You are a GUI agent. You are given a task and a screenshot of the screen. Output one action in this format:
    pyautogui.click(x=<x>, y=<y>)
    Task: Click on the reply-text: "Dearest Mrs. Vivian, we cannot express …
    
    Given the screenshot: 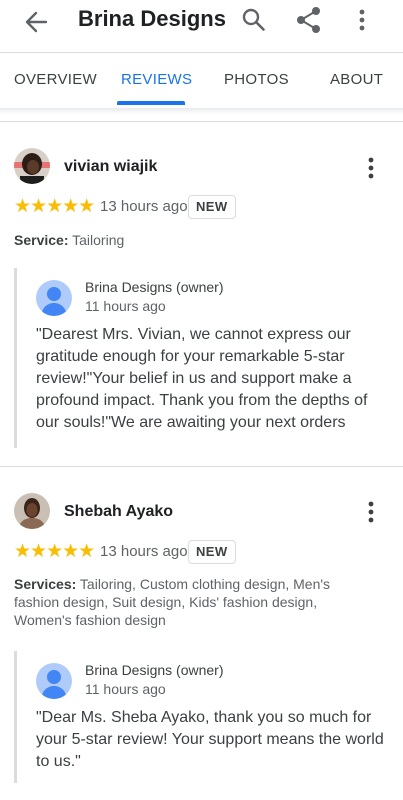 What is the action you would take?
    pyautogui.click(x=202, y=378)
    